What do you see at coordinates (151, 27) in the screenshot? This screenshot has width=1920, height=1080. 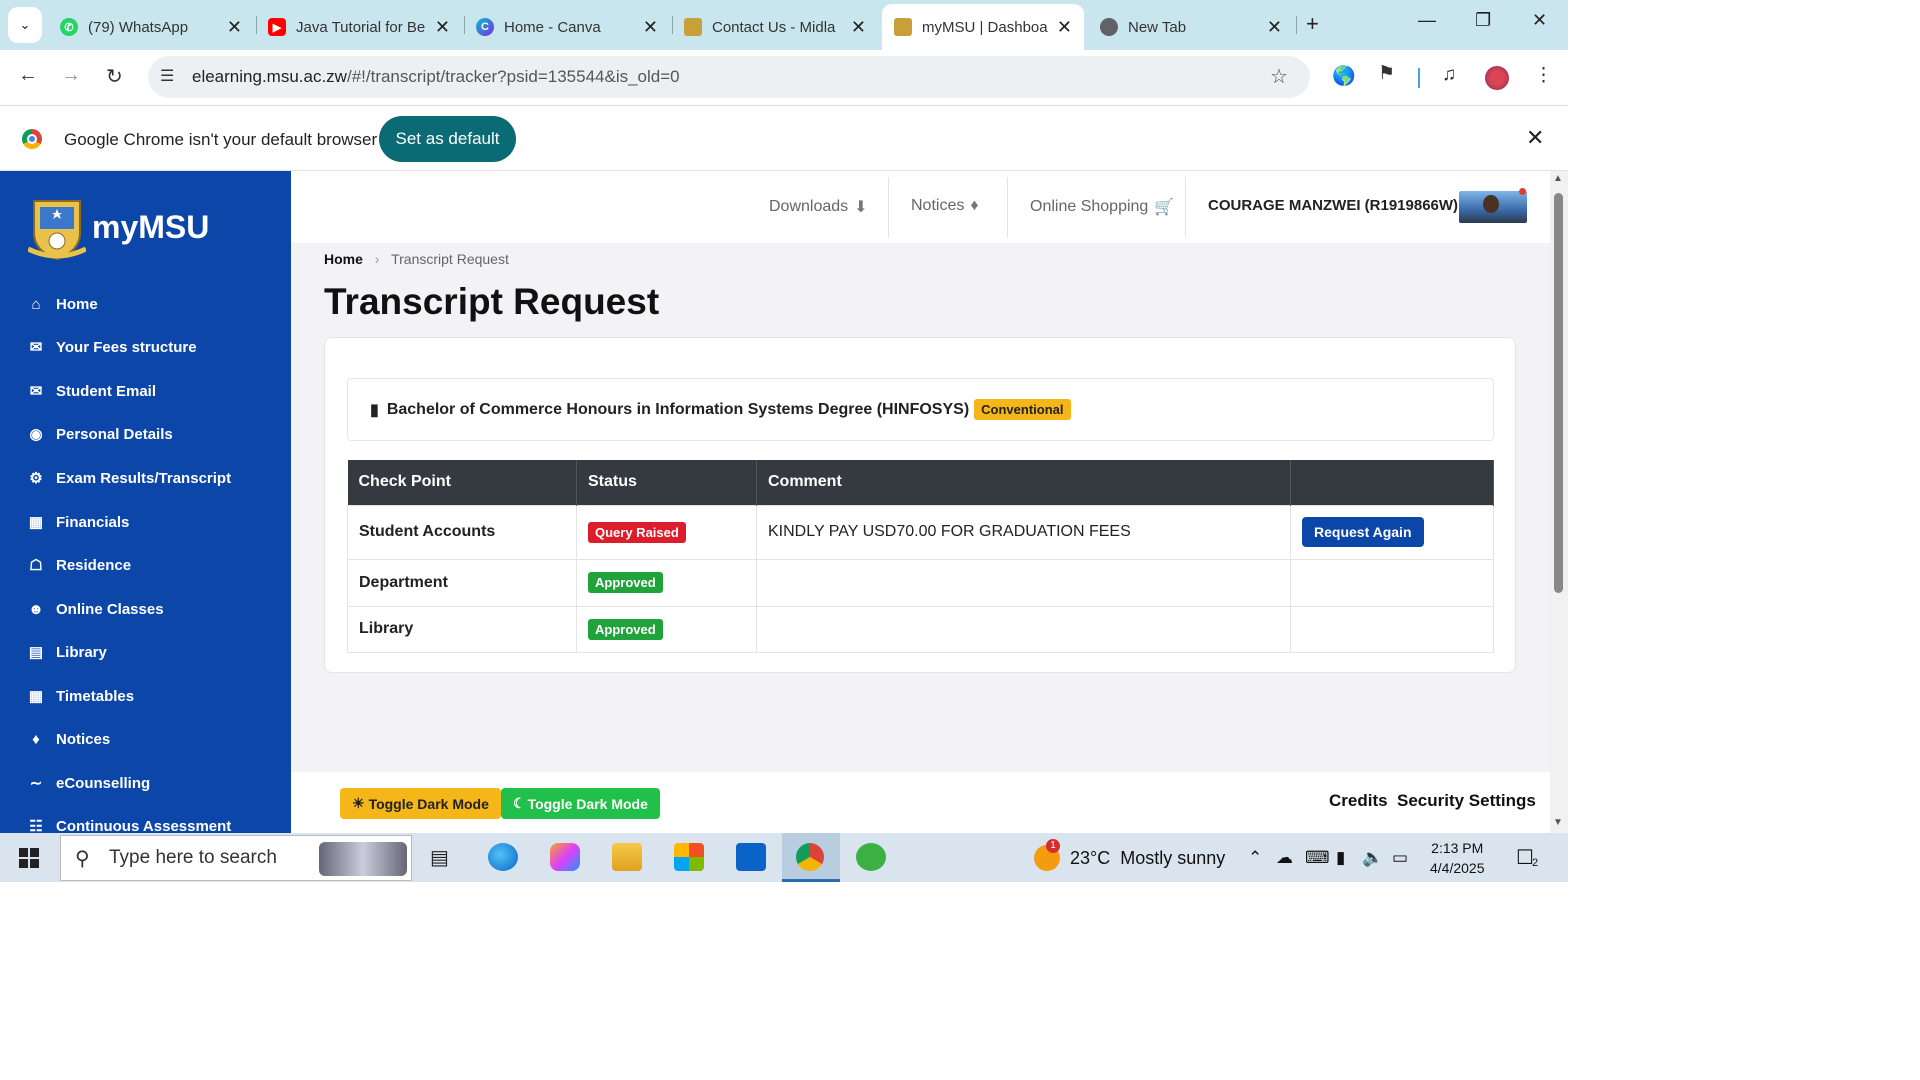 I see `tab-whatsapp: ✆ (79) WhatsApp ✕` at bounding box center [151, 27].